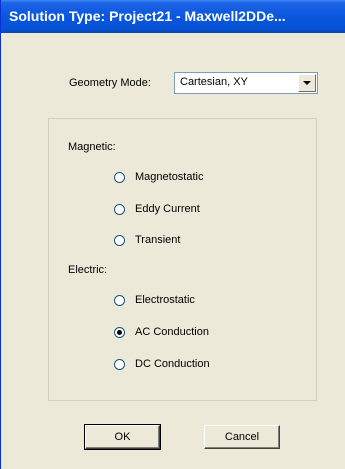 The image size is (345, 469). I want to click on radio-label: DC Conduction, so click(172, 364).